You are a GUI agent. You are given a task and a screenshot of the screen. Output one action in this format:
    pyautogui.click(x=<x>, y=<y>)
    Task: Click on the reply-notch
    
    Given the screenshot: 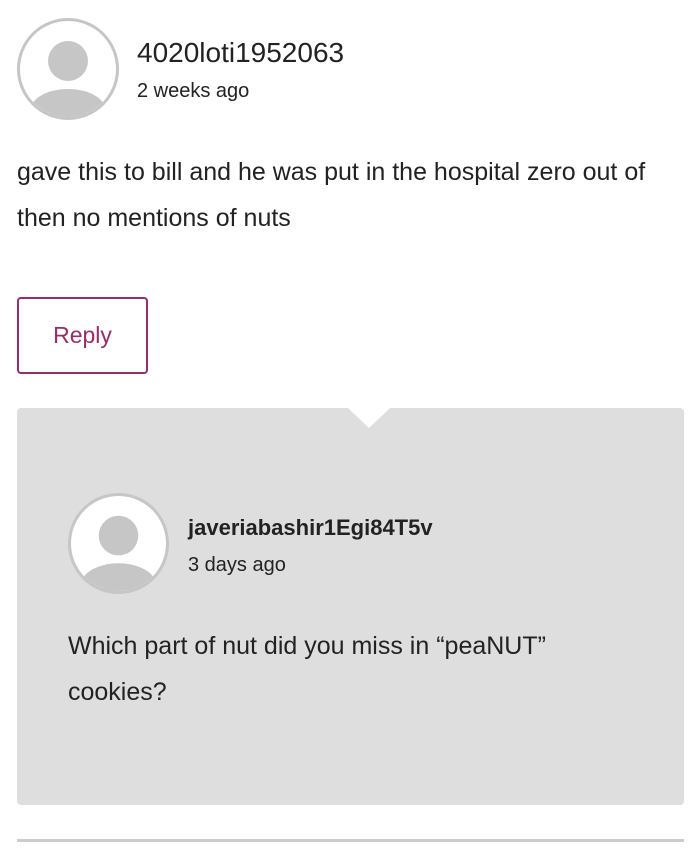 What is the action you would take?
    pyautogui.click(x=369, y=418)
    